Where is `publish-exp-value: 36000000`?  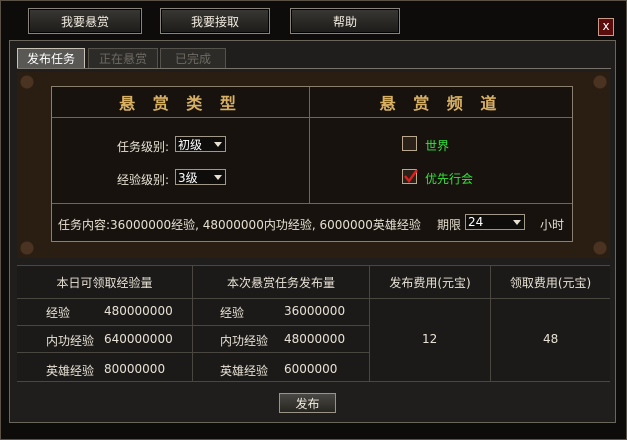 publish-exp-value: 36000000 is located at coordinates (315, 311).